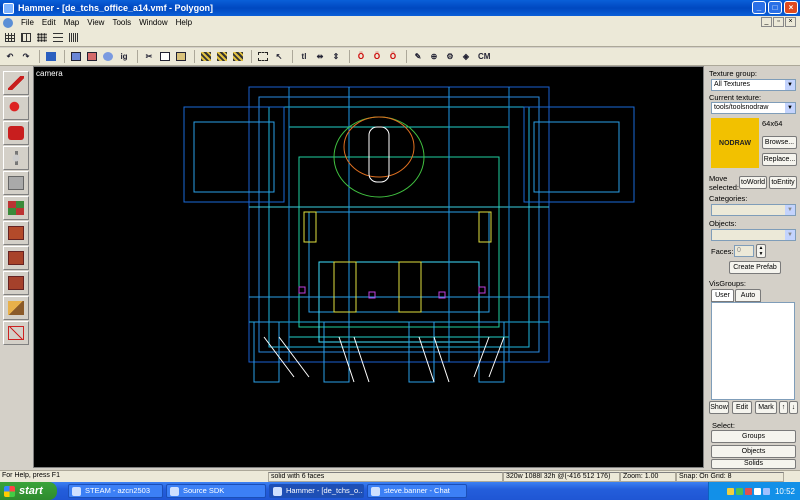 This screenshot has height=500, width=800. What do you see at coordinates (759, 7) in the screenshot?
I see `minimize-button: _` at bounding box center [759, 7].